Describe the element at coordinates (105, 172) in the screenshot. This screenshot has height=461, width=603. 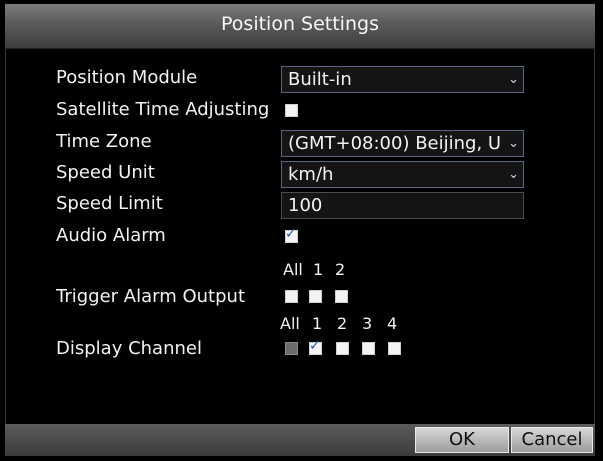
I see `speed-unit-label: Speed Unit` at that location.